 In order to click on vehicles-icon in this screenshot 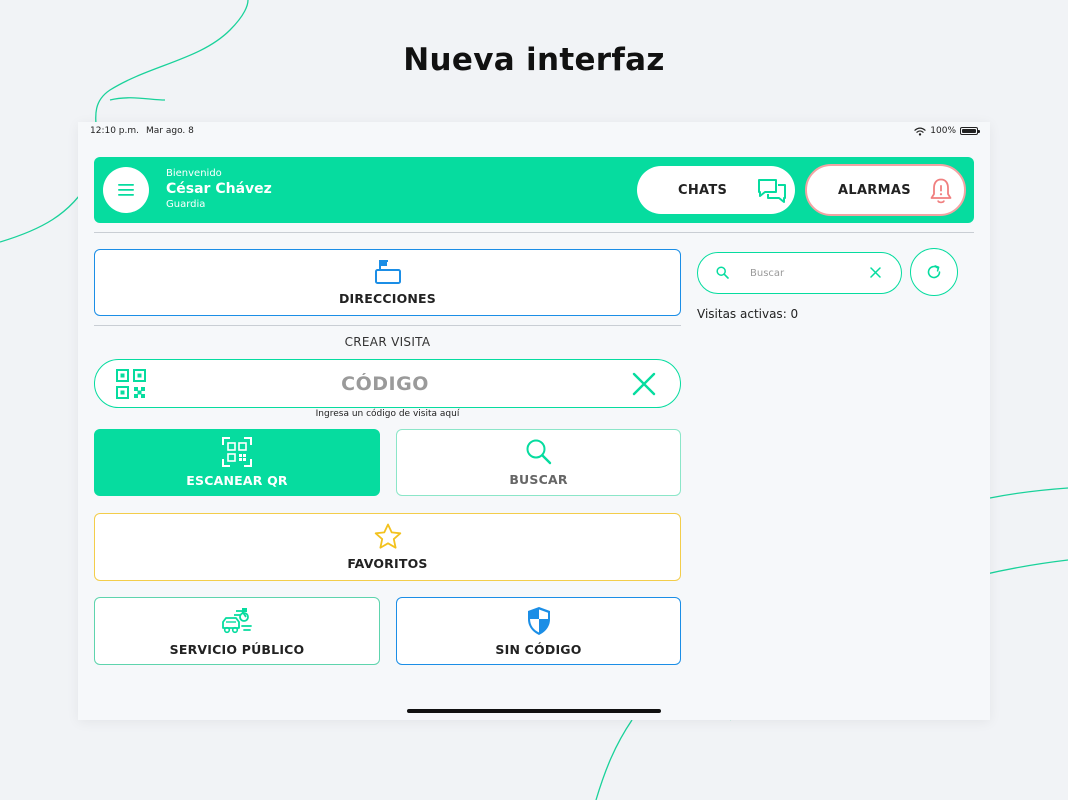, I will do `click(237, 620)`.